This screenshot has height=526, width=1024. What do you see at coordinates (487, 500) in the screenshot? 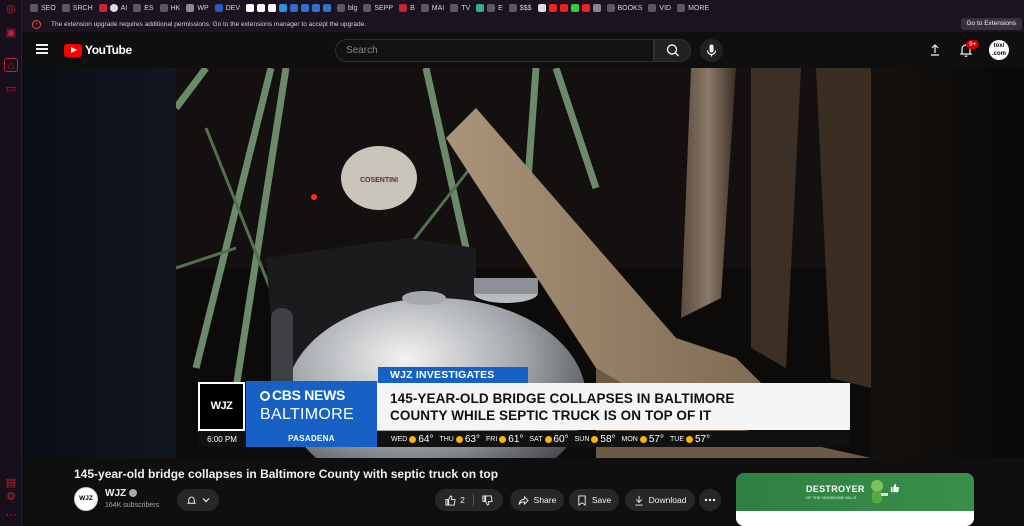
I see `thumbs-down-icon` at bounding box center [487, 500].